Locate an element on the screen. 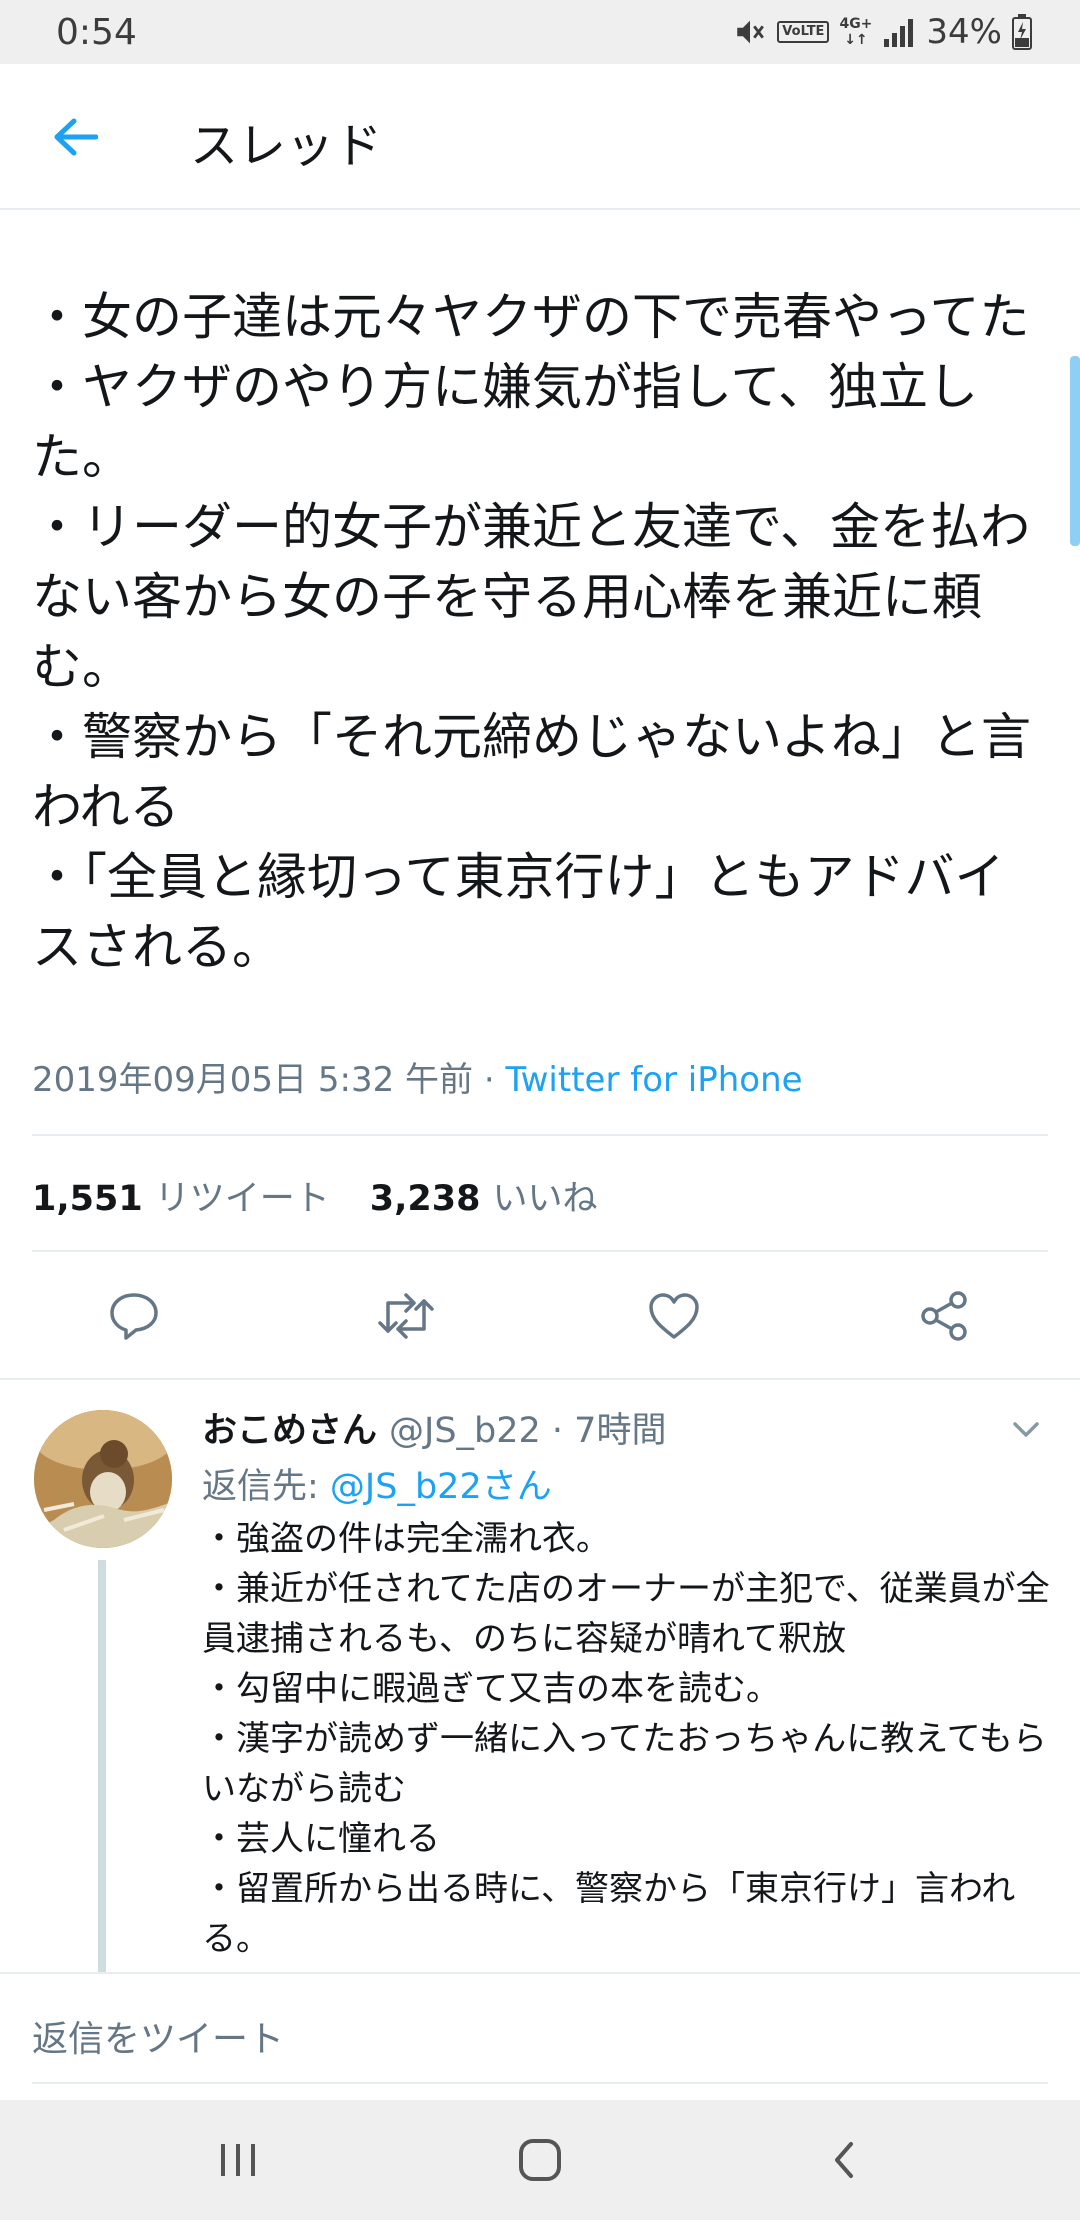 This screenshot has width=1080, height=2220. like-button is located at coordinates (674, 1316).